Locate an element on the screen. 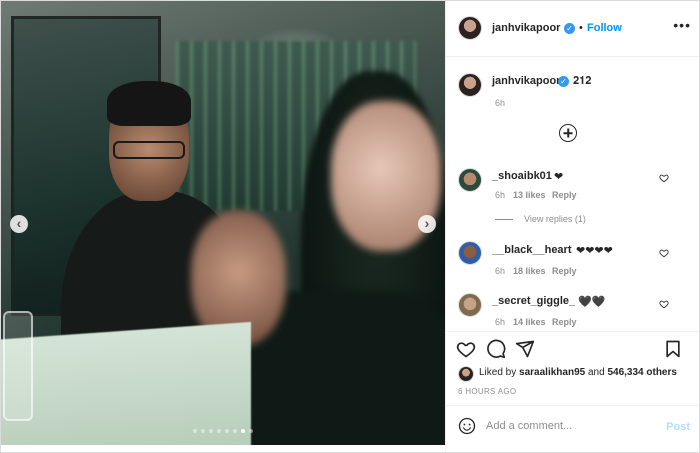  comment-2-text: ❤❤❤❤ is located at coordinates (594, 251).